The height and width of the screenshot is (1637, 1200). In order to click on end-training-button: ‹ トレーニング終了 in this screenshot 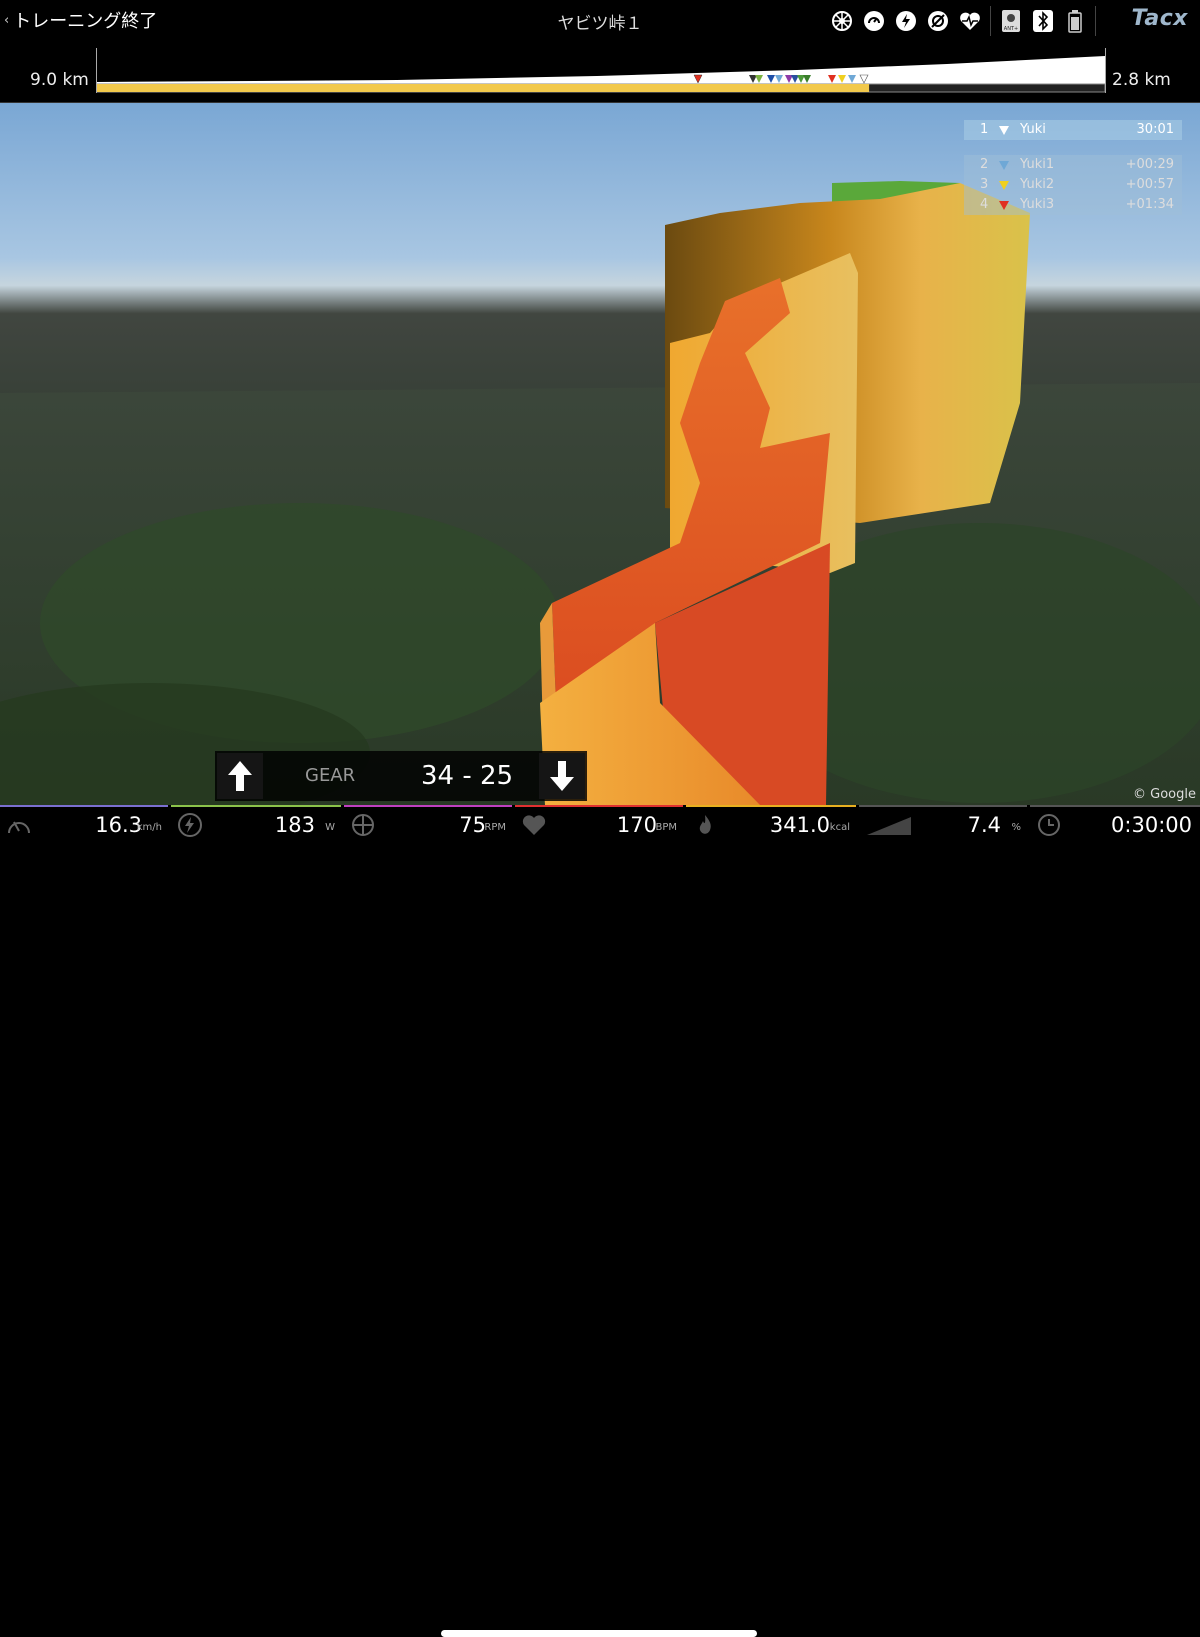, I will do `click(80, 20)`.